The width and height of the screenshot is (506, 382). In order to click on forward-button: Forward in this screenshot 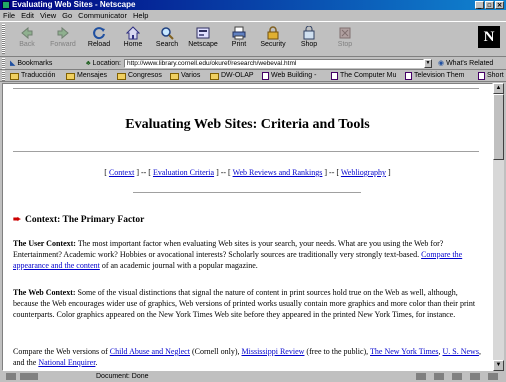, I will do `click(63, 39)`.